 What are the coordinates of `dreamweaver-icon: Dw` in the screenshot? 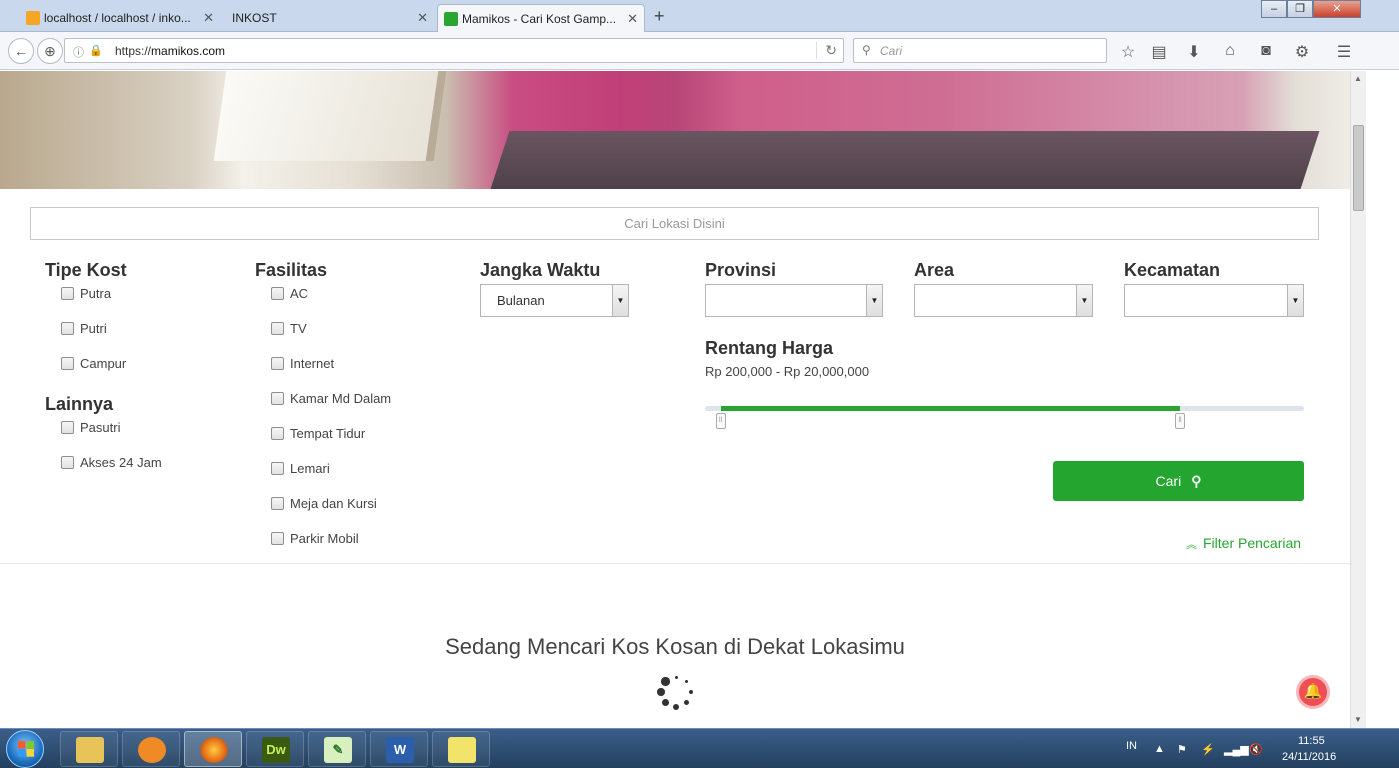 It's located at (276, 750).